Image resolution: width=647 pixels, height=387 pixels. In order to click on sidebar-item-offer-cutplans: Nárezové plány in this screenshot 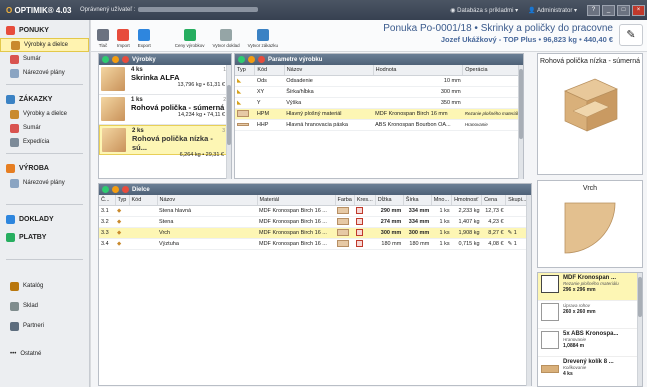, I will do `click(44, 73)`.